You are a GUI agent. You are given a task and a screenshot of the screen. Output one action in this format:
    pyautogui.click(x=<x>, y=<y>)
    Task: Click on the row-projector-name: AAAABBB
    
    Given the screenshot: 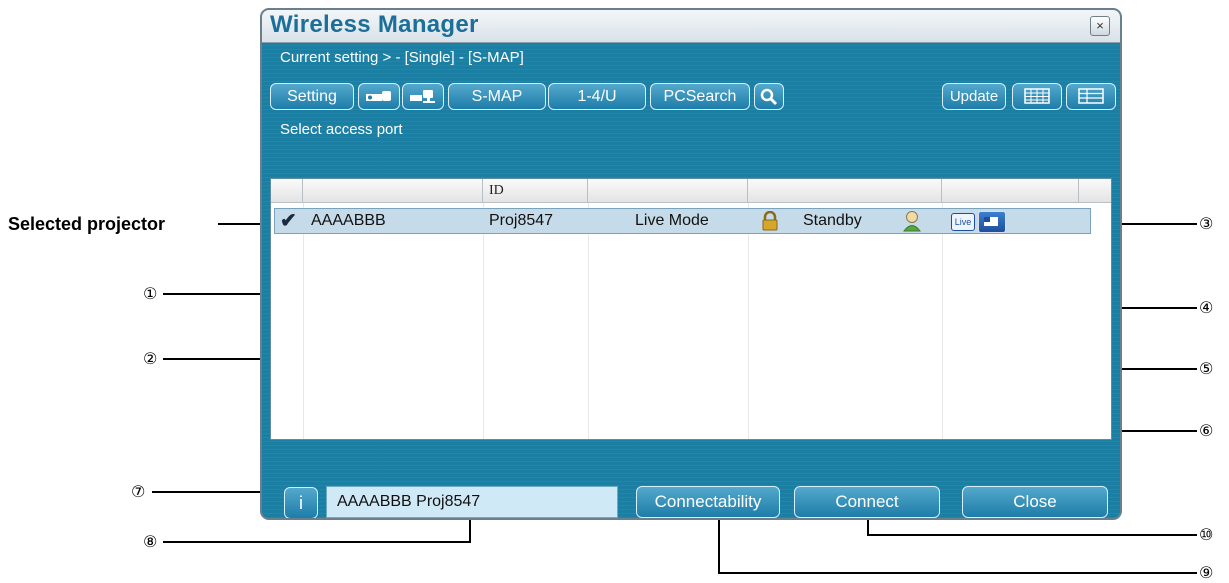 What is the action you would take?
    pyautogui.click(x=348, y=220)
    